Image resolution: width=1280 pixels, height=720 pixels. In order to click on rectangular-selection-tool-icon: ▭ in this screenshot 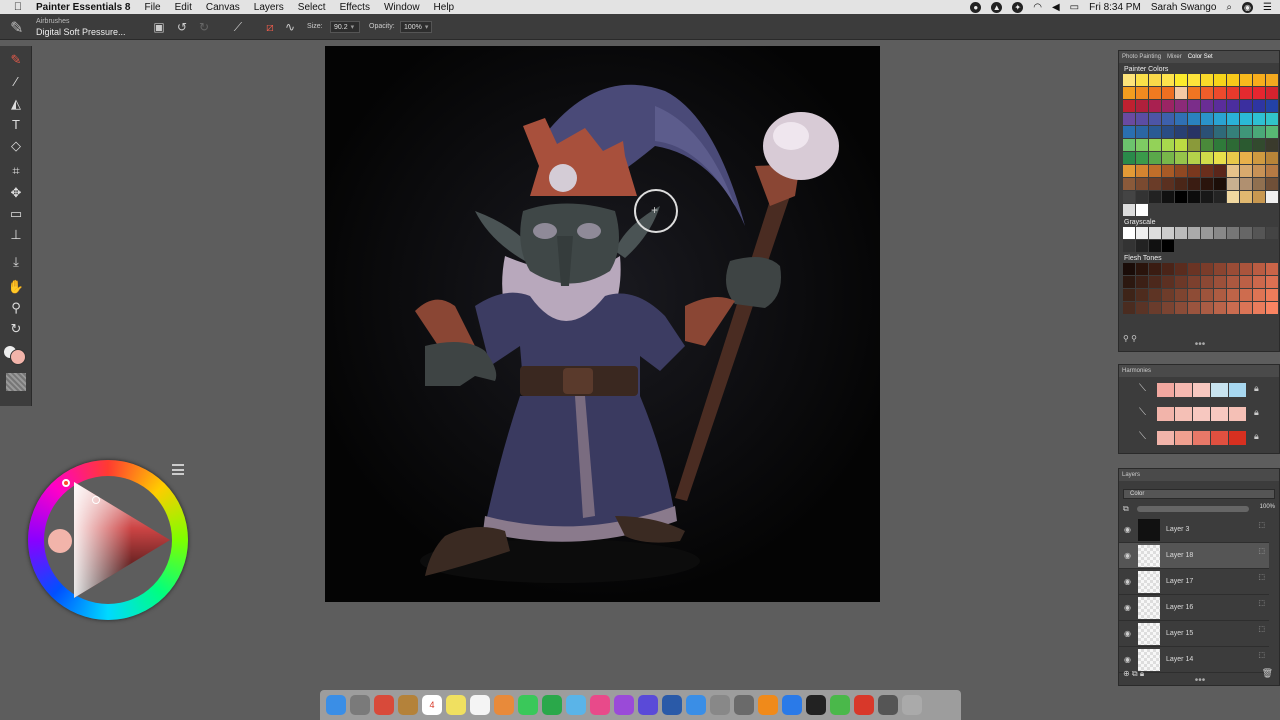, I will do `click(16, 214)`.